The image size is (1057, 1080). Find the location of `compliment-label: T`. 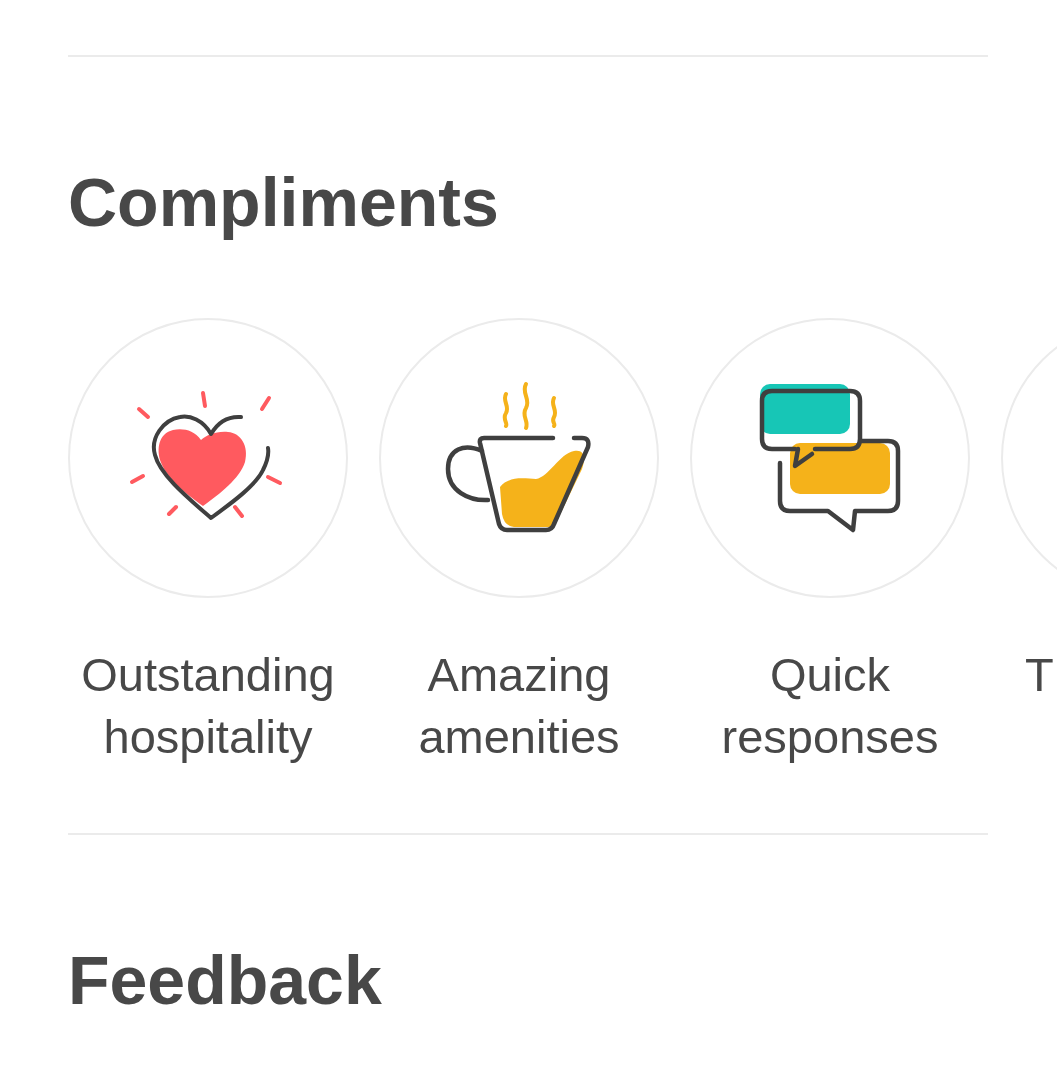

compliment-label: T is located at coordinates (1039, 674).